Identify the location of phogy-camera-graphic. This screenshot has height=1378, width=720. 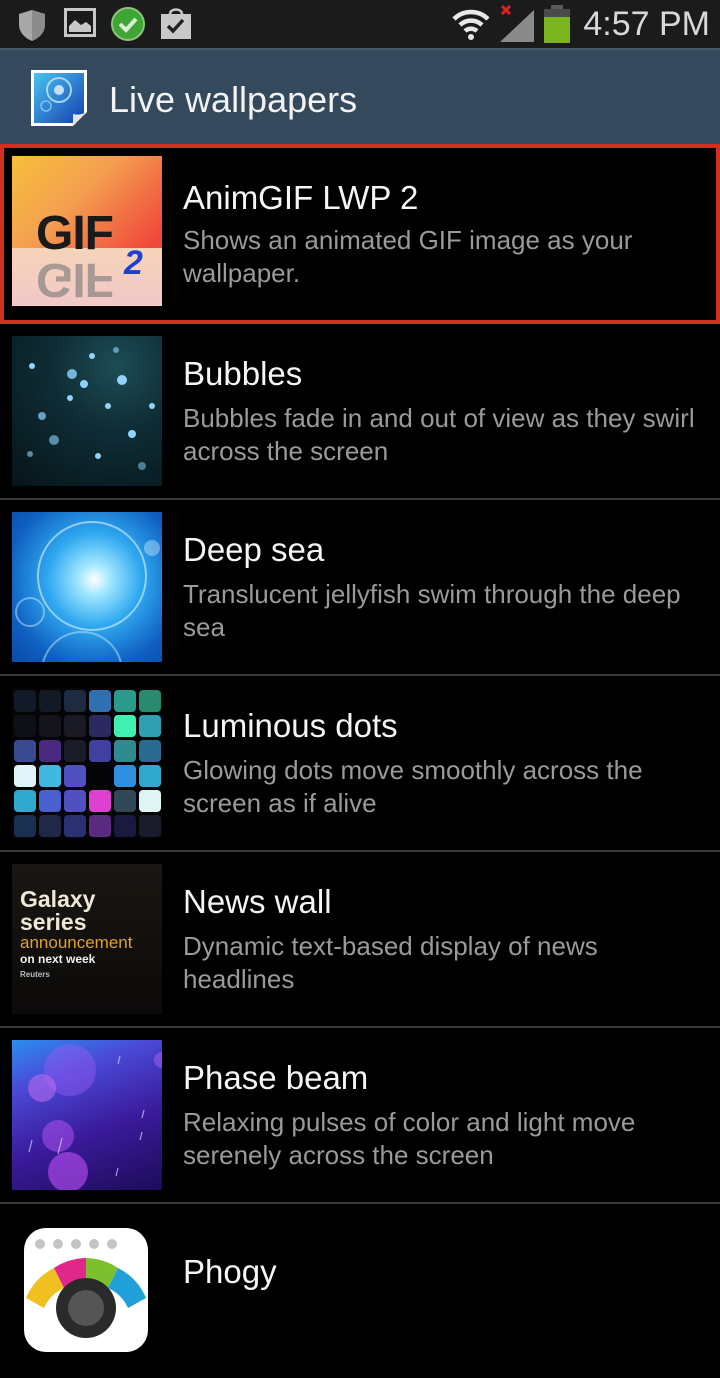
(86, 1288).